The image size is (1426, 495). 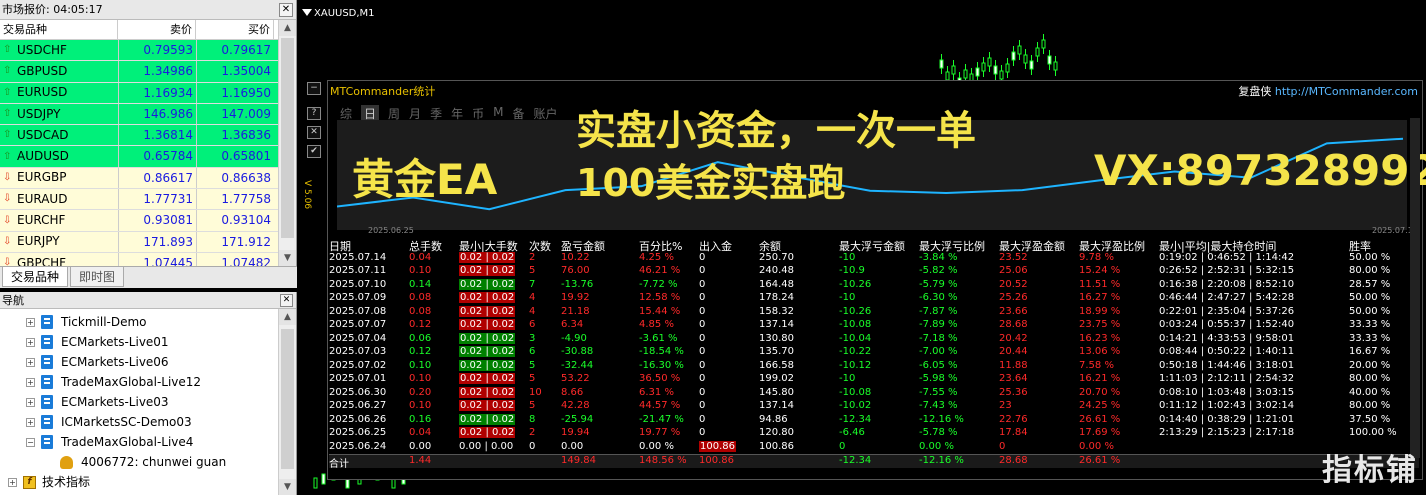 I want to click on table-cell-pnl: -13.76, so click(x=577, y=284).